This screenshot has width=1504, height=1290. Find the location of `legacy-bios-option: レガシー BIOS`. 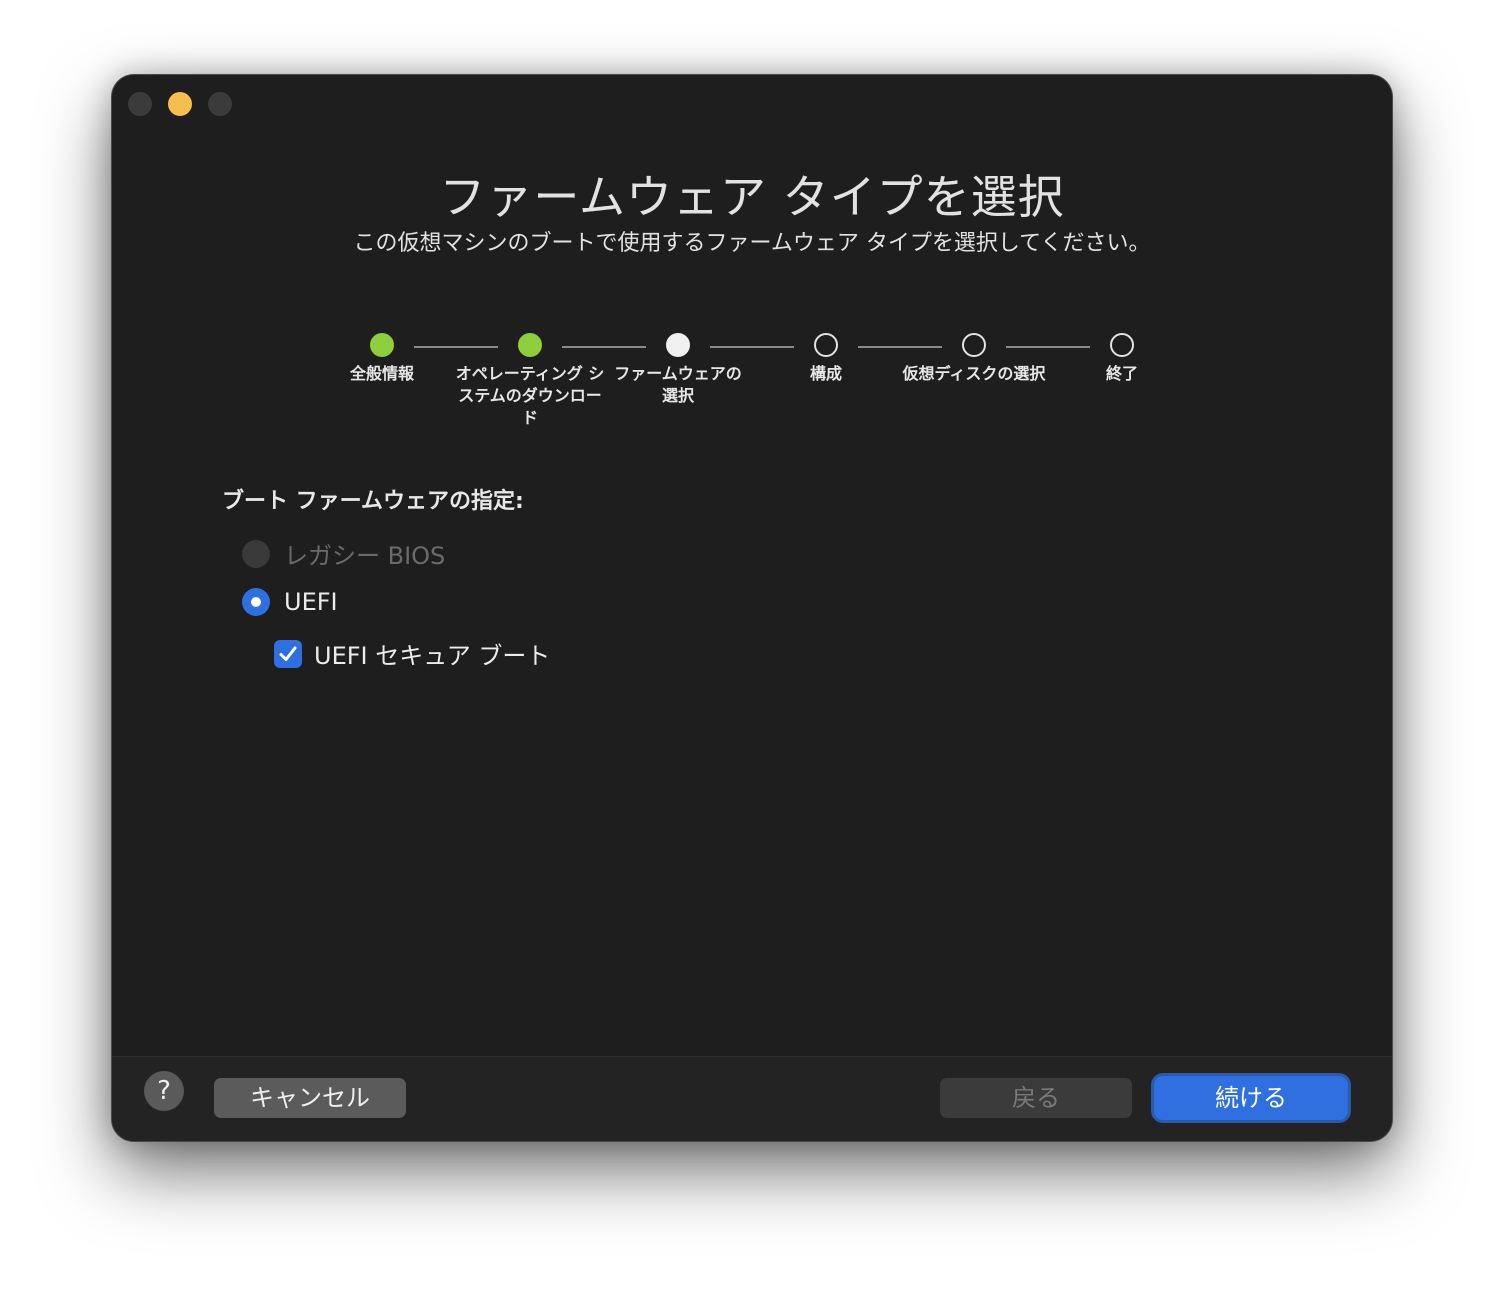

legacy-bios-option: レガシー BIOS is located at coordinates (343, 553).